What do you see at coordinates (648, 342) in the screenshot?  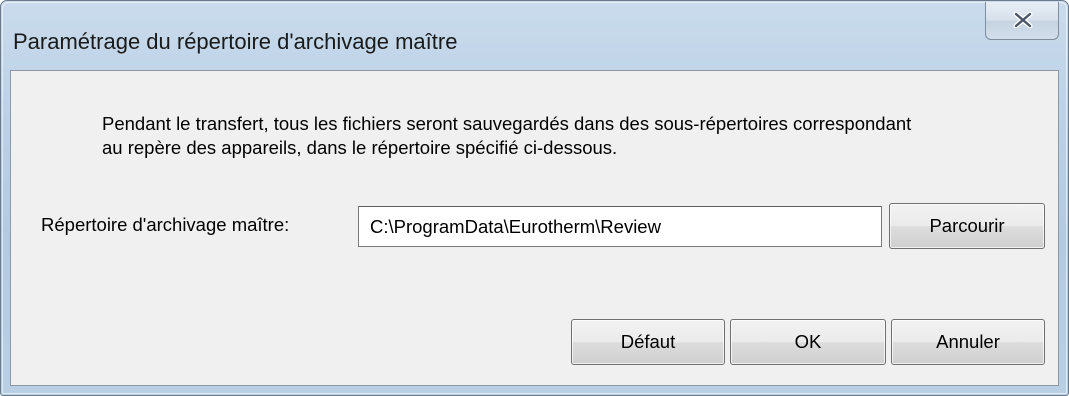 I see `default-button: Défaut` at bounding box center [648, 342].